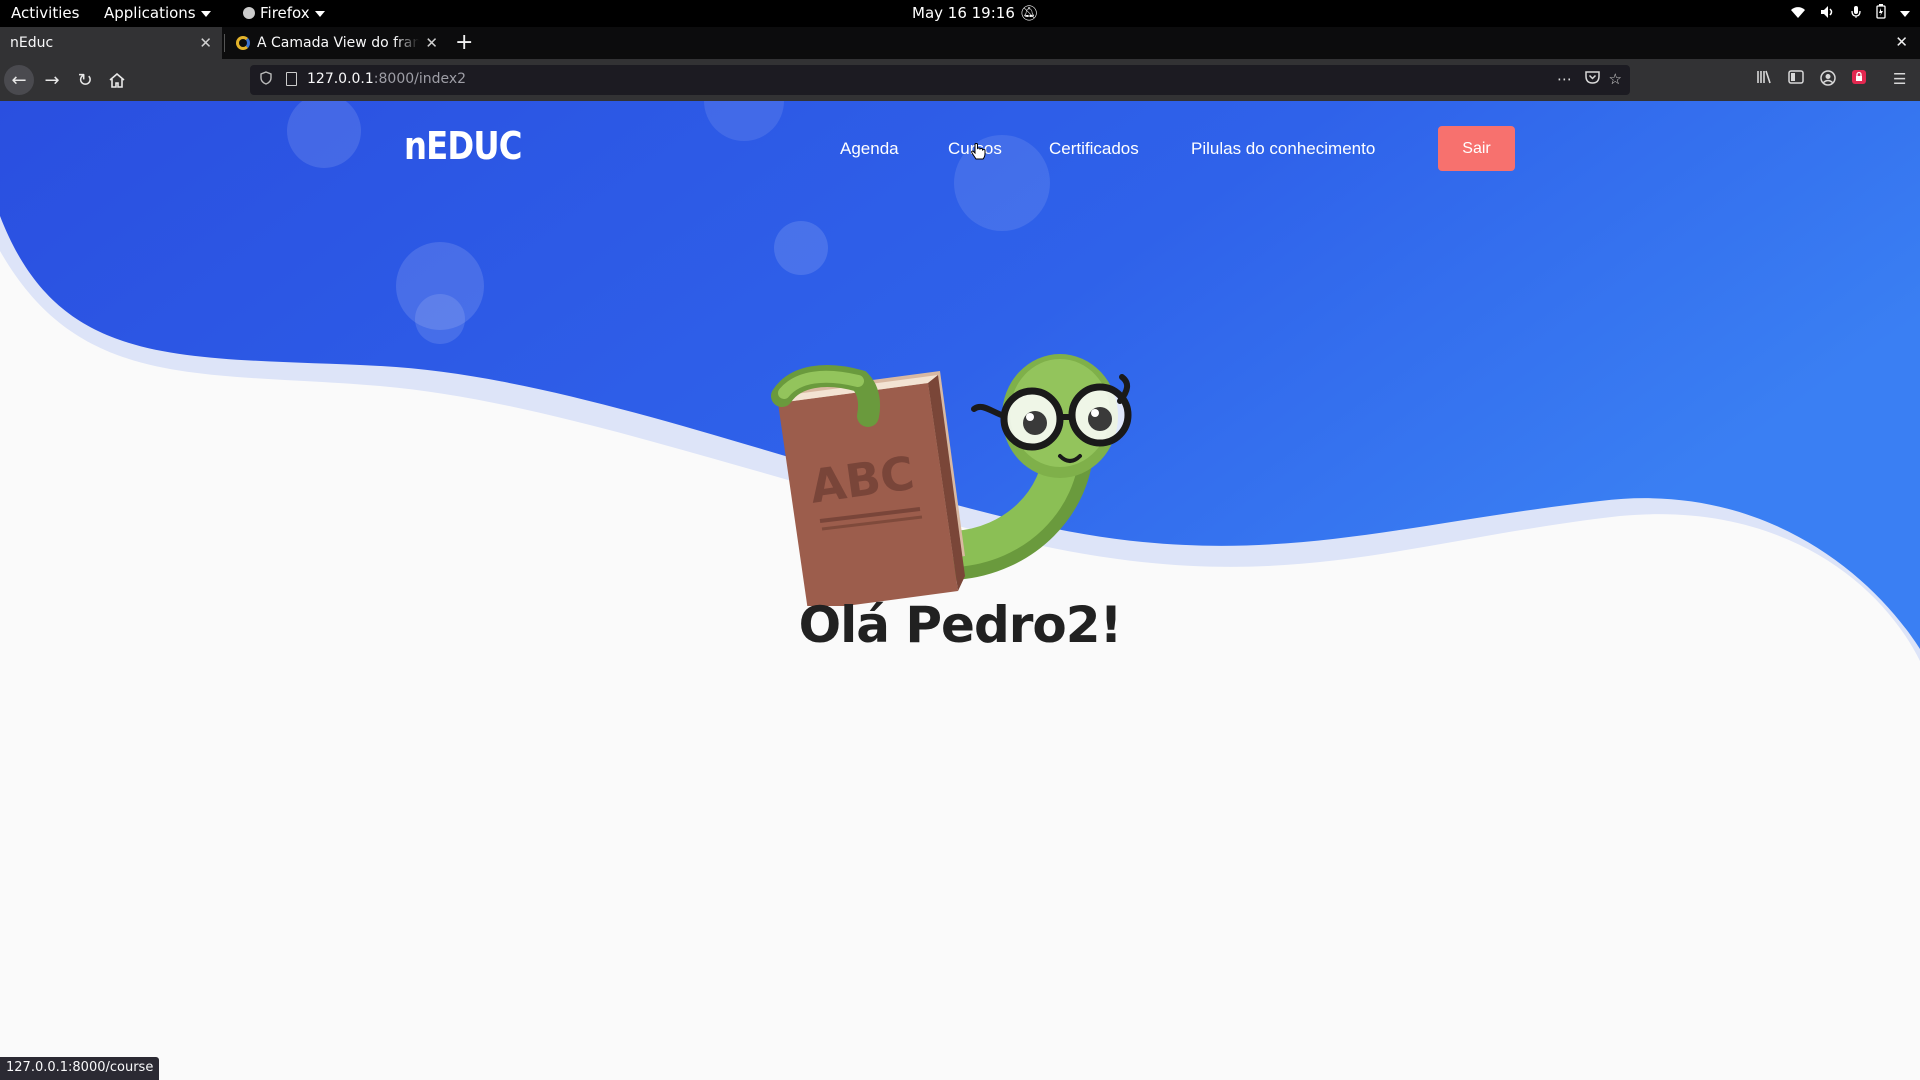  I want to click on tab-camada-view: A Camada View do frame ✕, so click(337, 43).